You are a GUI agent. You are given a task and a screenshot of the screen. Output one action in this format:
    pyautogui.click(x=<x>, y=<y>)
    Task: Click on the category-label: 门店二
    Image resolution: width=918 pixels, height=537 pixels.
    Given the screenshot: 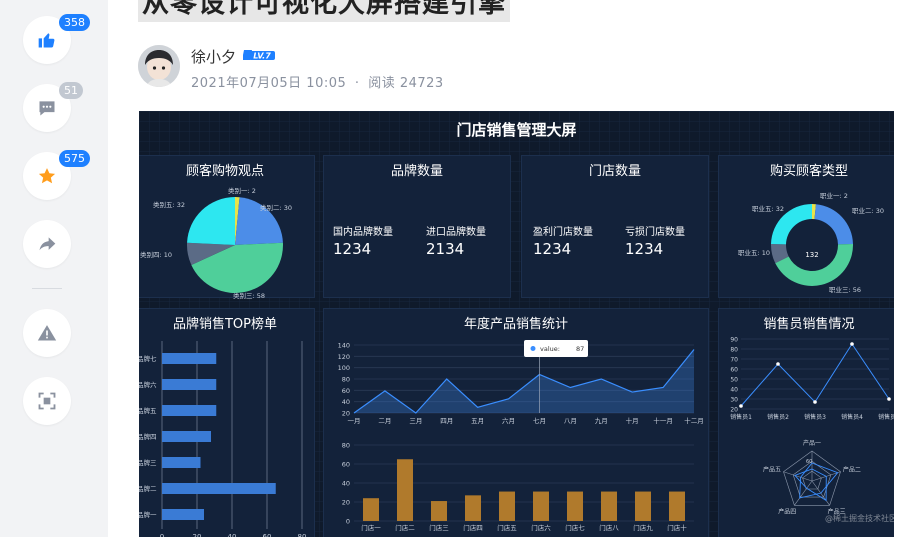 What is the action you would take?
    pyautogui.click(x=405, y=527)
    